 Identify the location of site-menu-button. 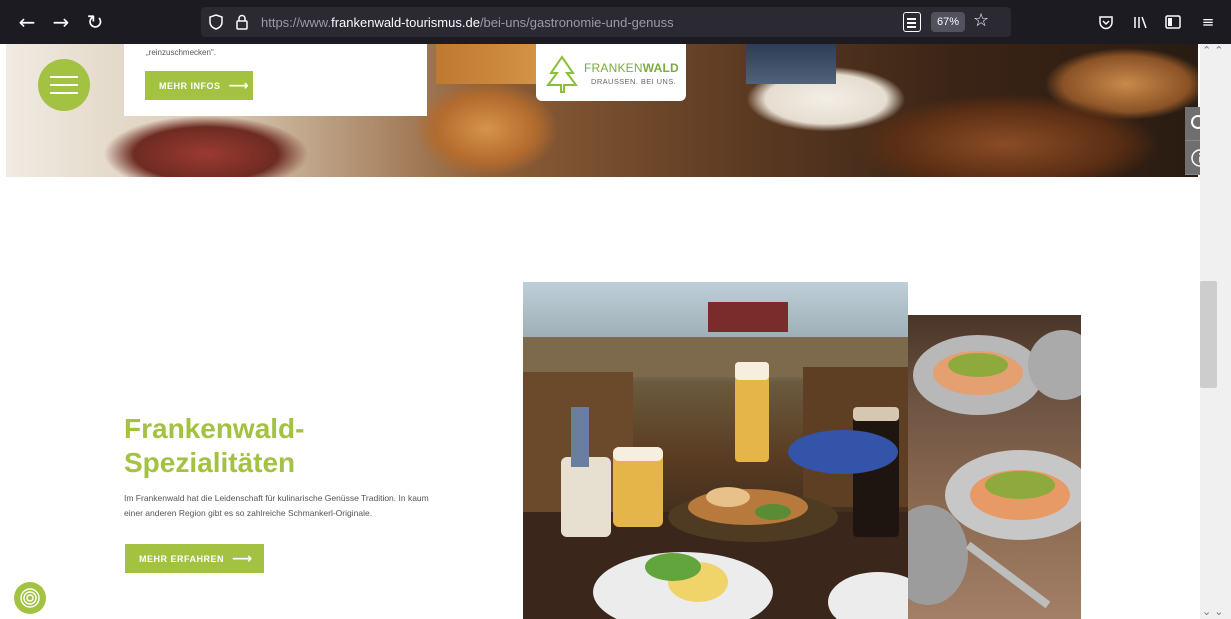
(64, 85).